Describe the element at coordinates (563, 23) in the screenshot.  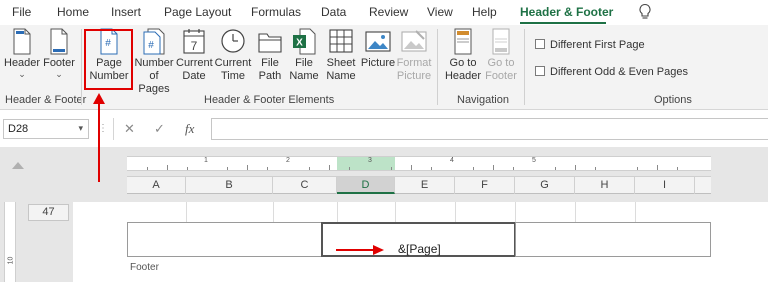
I see `active-tab-underline` at that location.